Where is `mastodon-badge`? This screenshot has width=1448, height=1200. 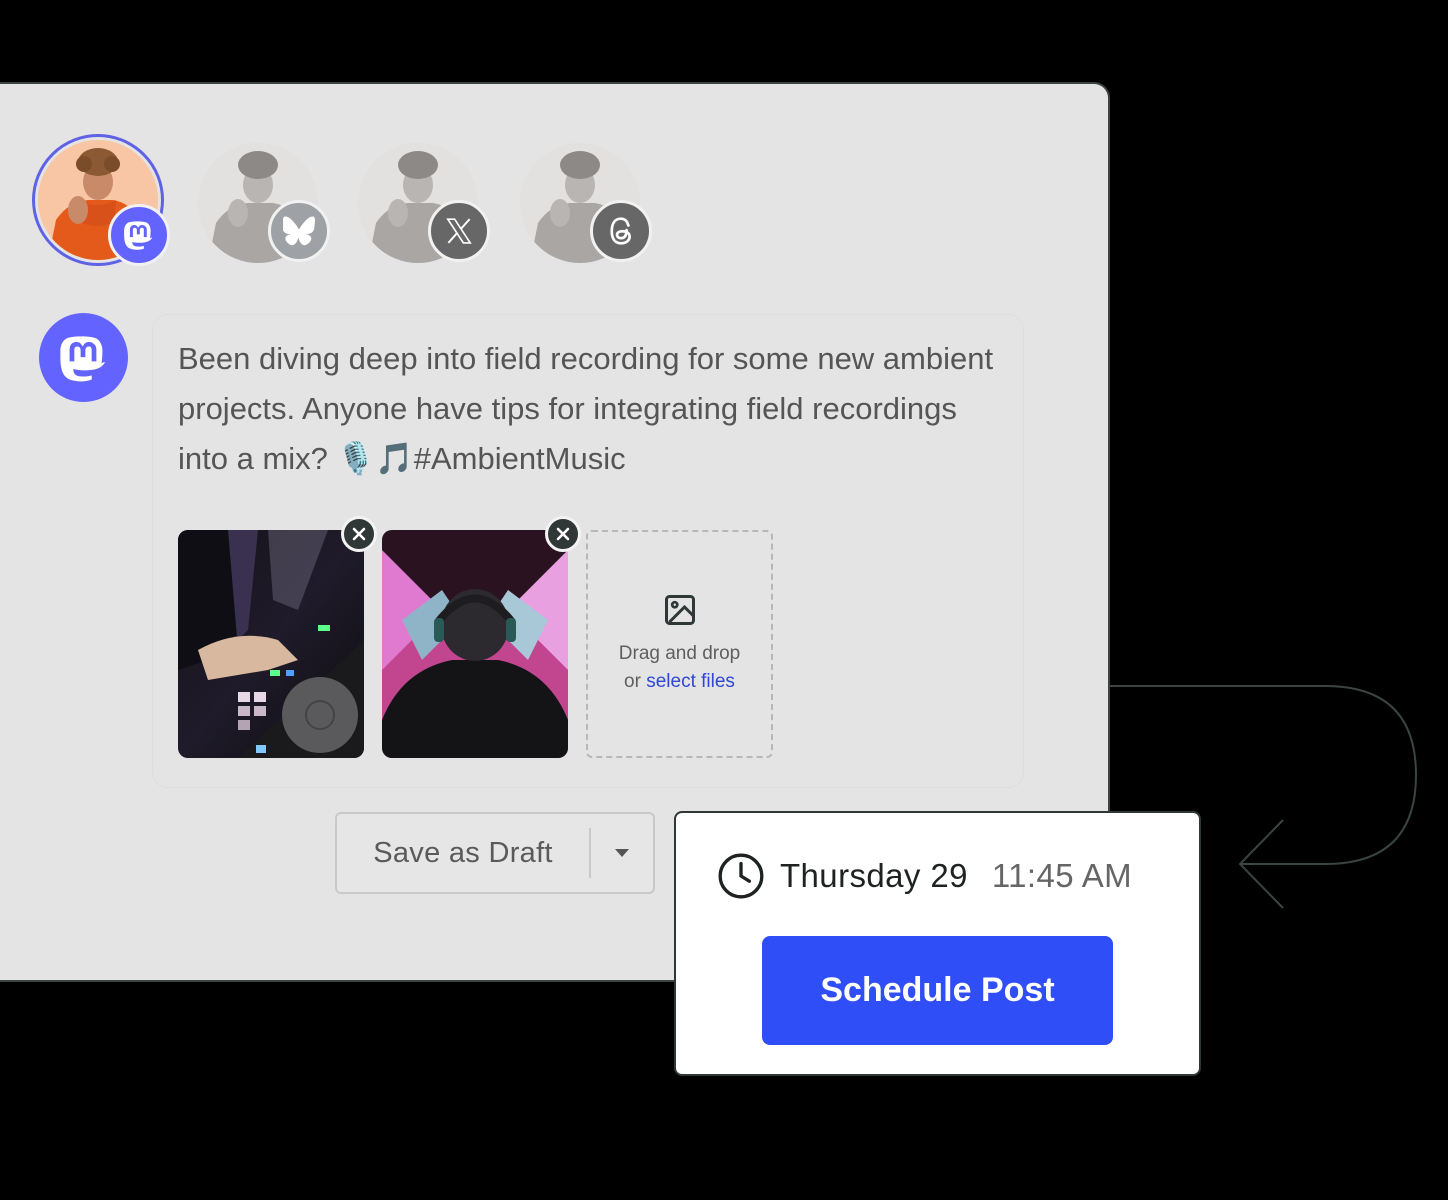
mastodon-badge is located at coordinates (139, 235).